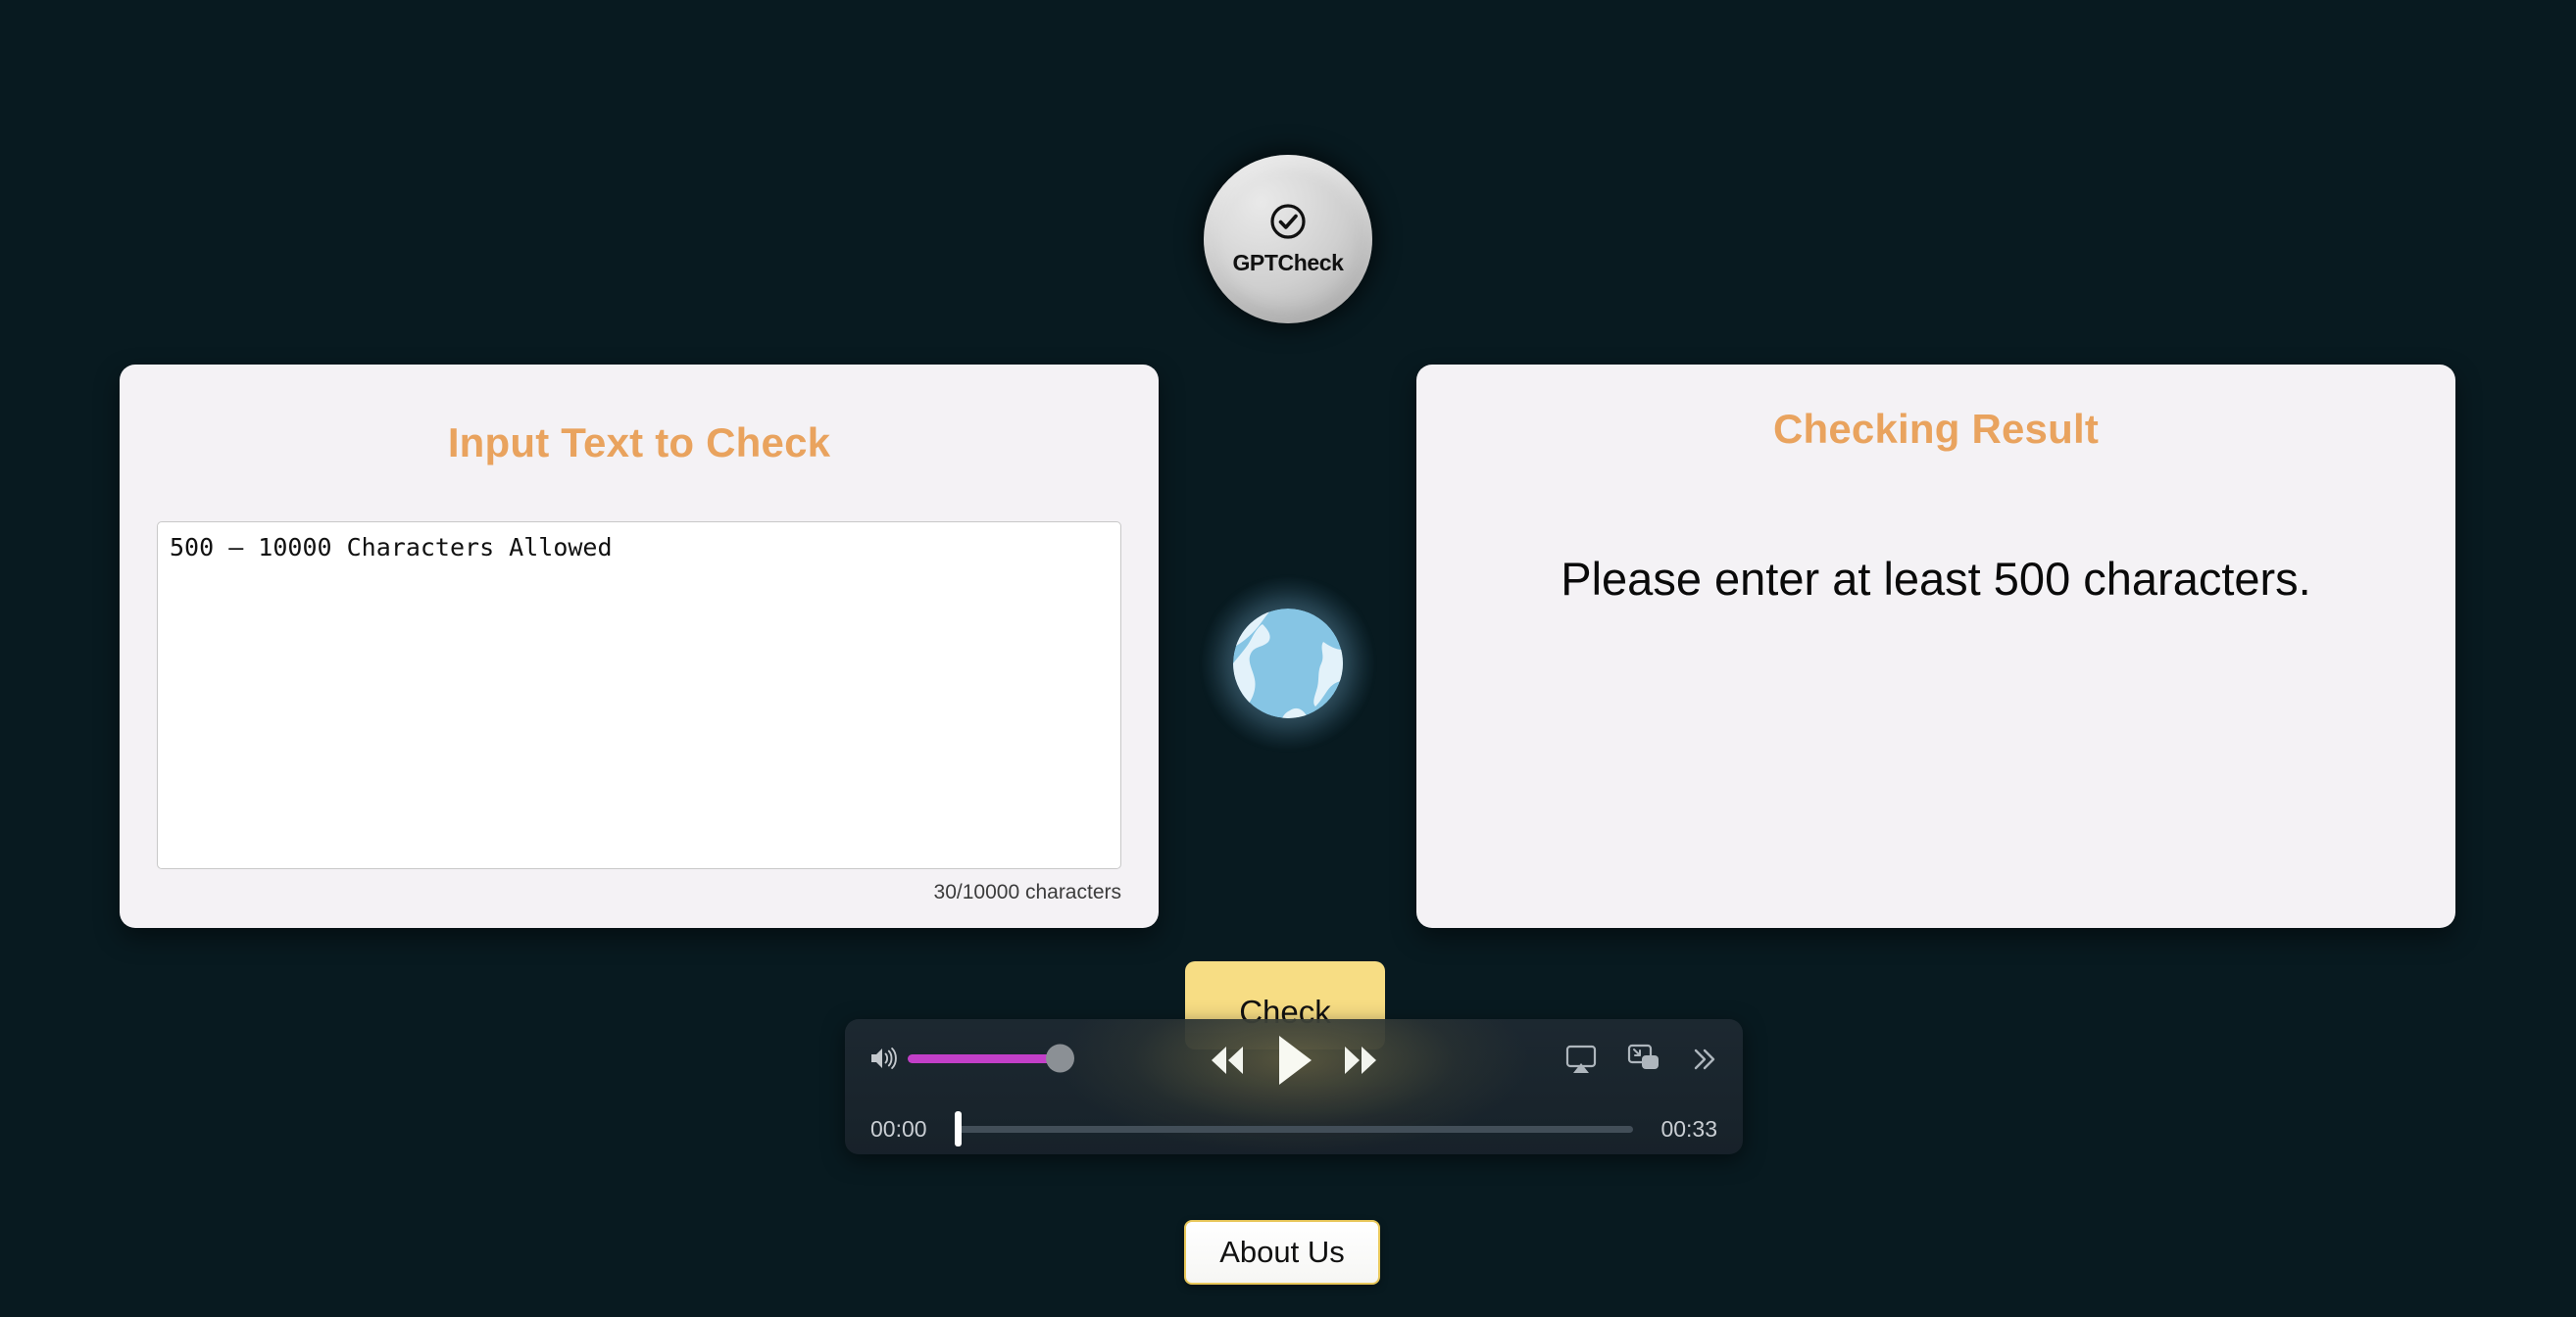  Describe the element at coordinates (1688, 1128) in the screenshot. I see `total-time-label: 00:33` at that location.